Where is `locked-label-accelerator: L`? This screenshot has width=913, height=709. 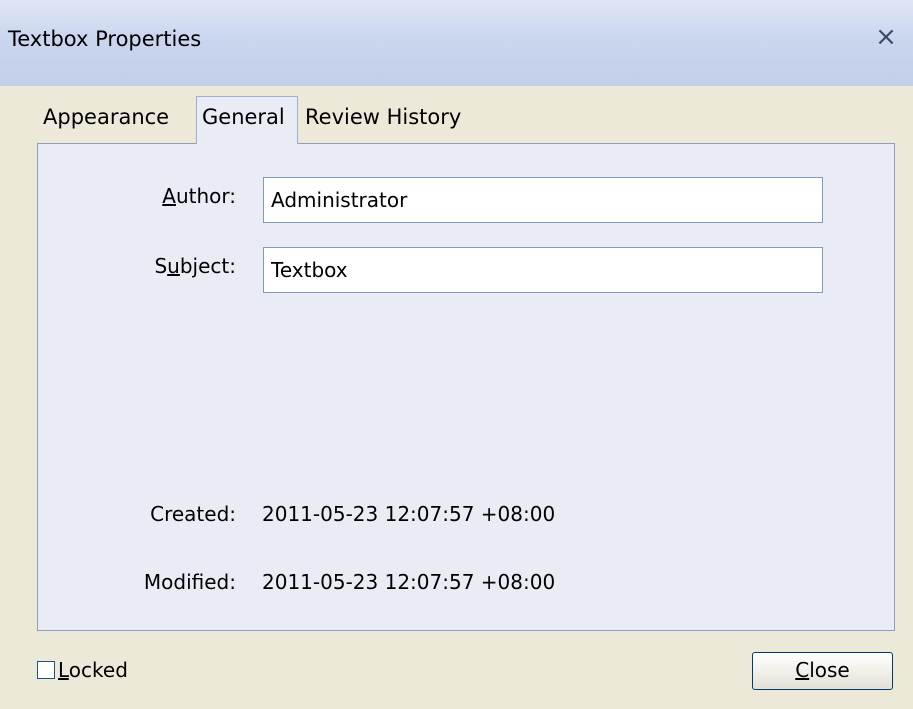 locked-label-accelerator: L is located at coordinates (63, 670).